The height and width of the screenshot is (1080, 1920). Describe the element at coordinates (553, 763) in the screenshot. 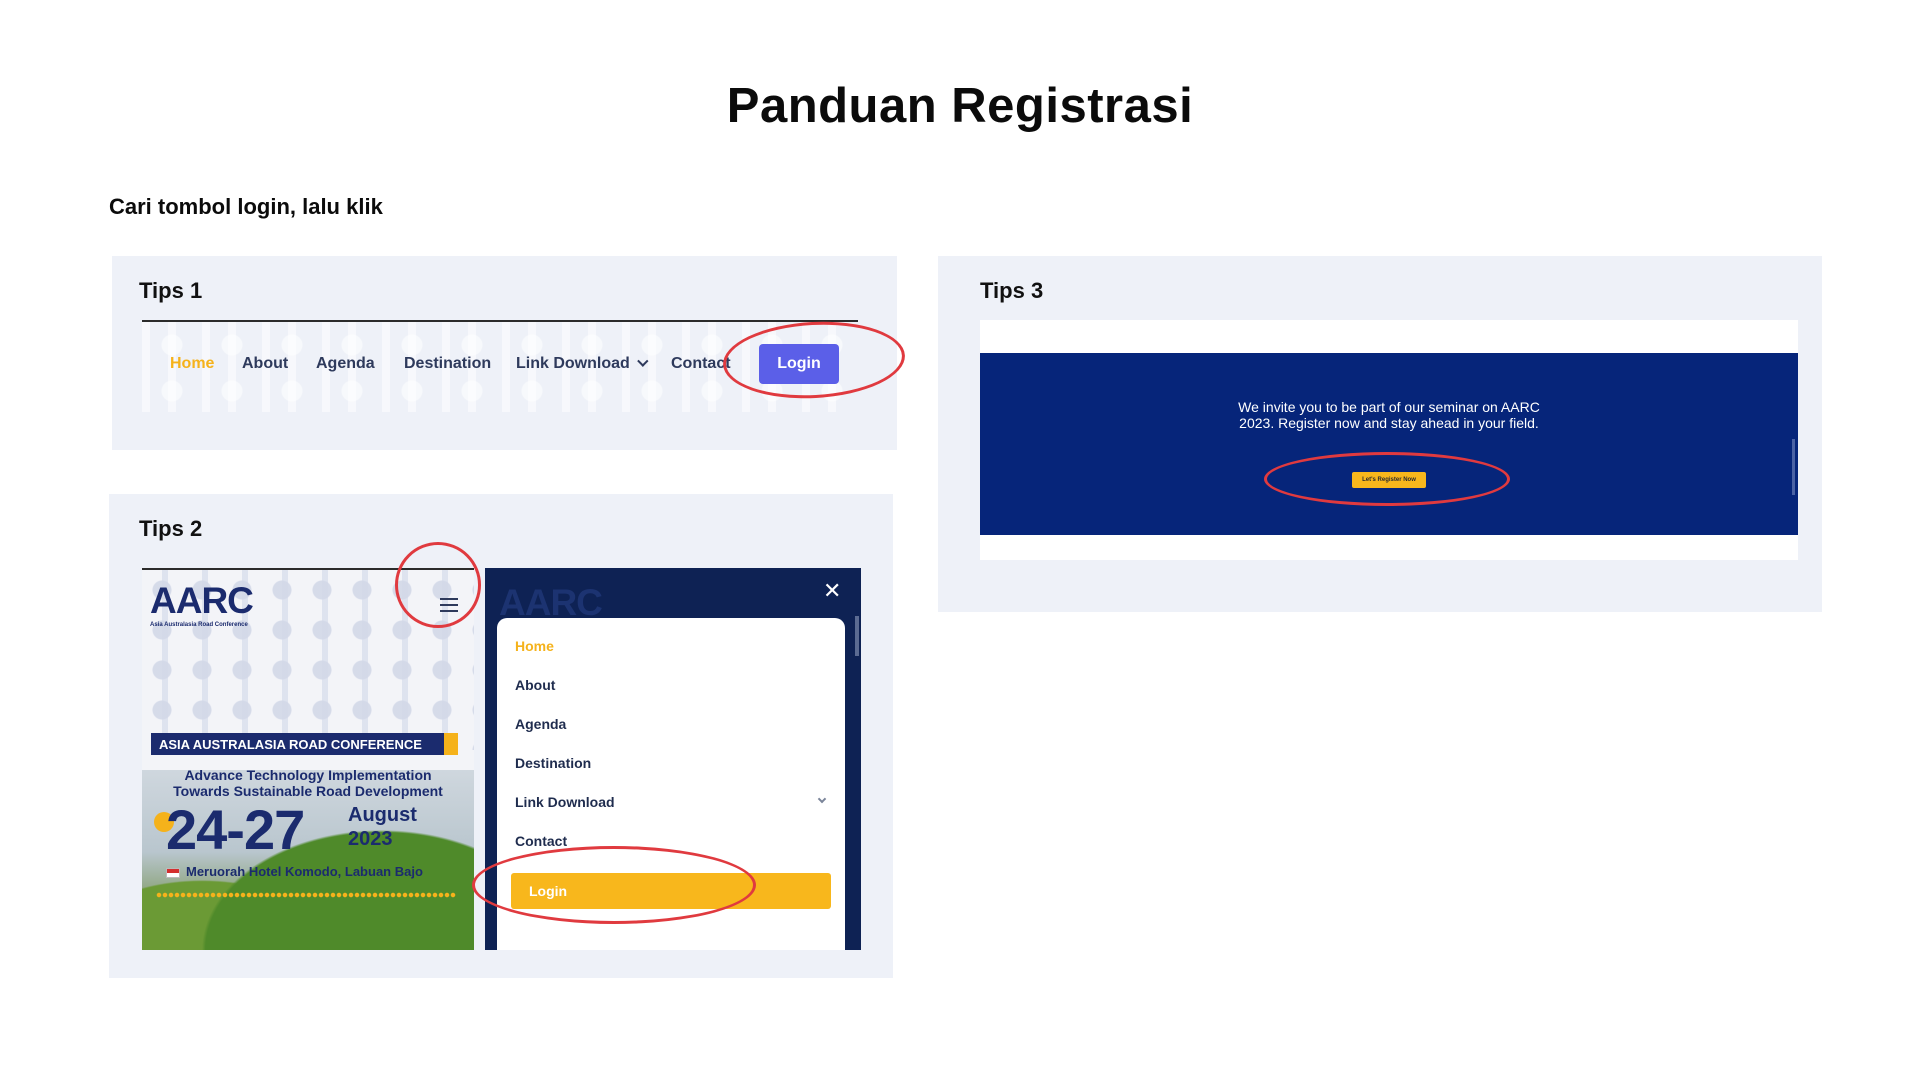

I see `menu-item-destination: Destination` at that location.